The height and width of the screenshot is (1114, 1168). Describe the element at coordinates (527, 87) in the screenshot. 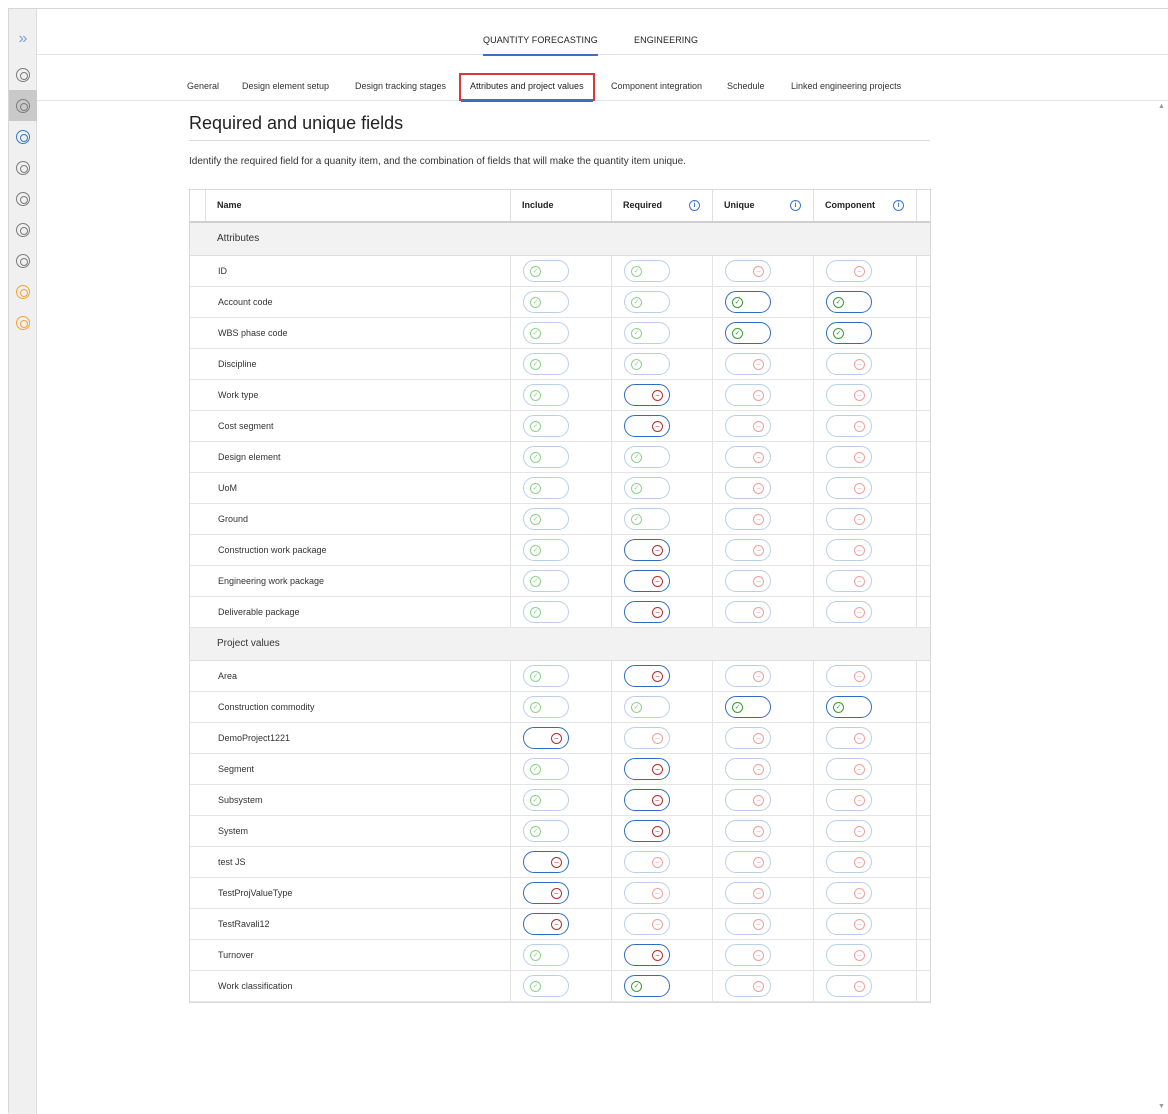

I see `subtab-attributes-and-project-values: Attributes and project values` at that location.